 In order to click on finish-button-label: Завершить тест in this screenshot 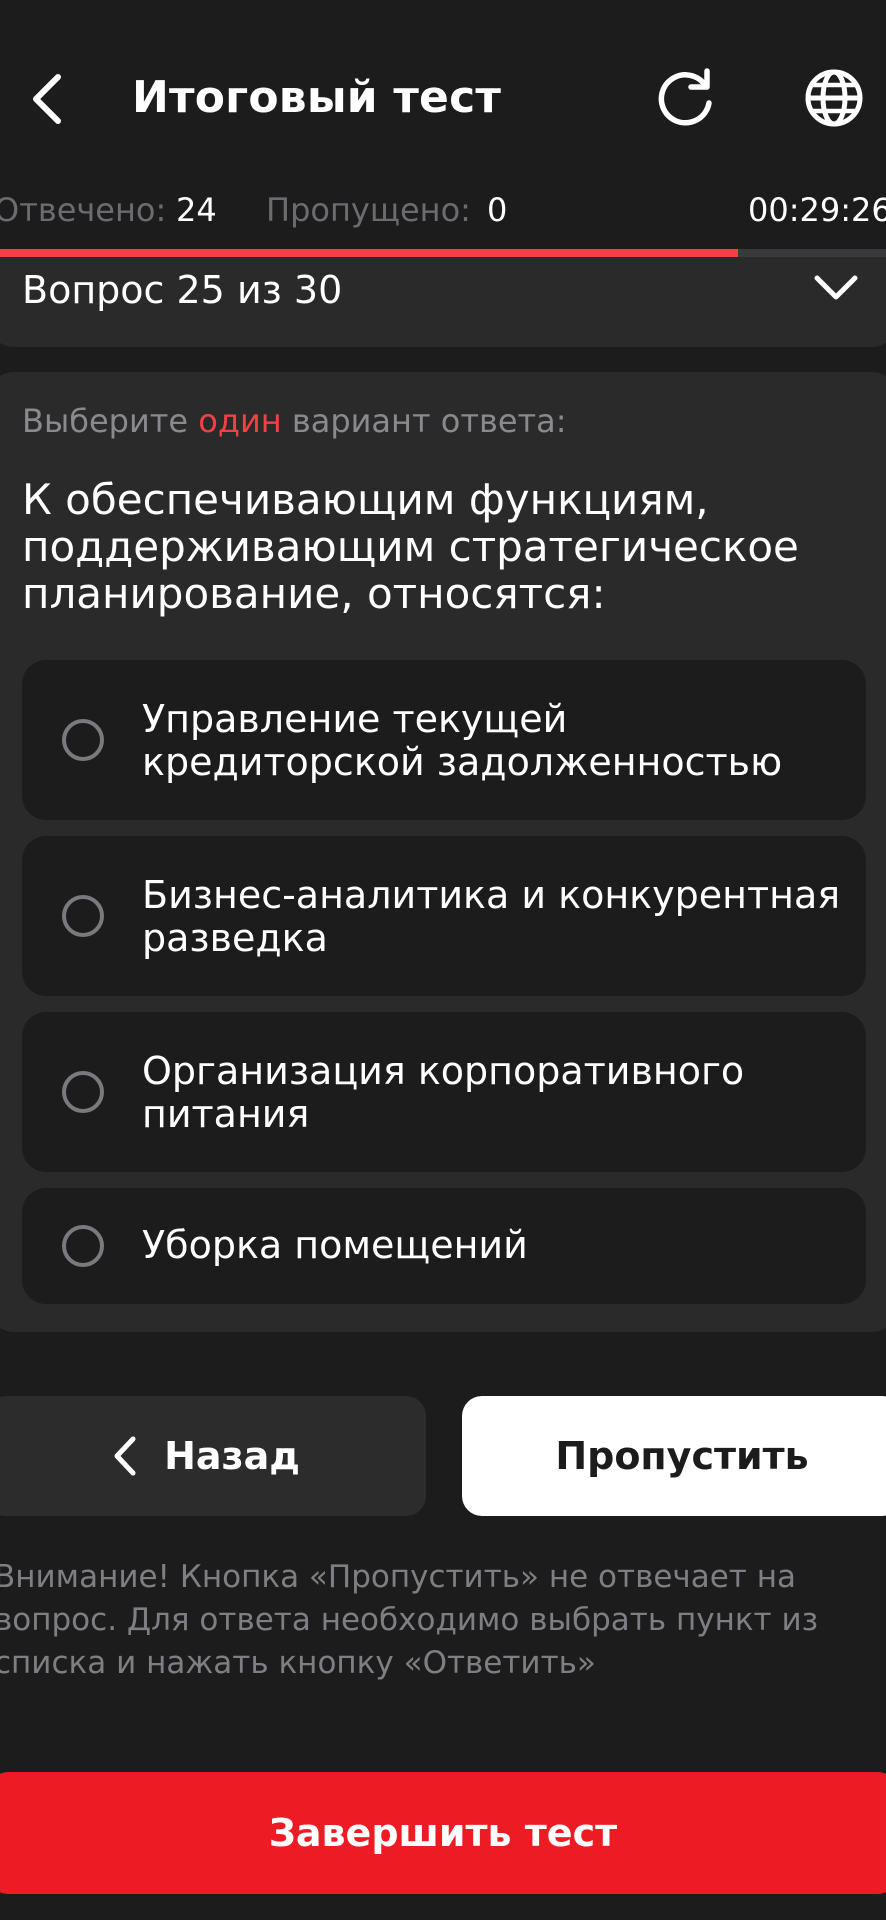, I will do `click(443, 1833)`.